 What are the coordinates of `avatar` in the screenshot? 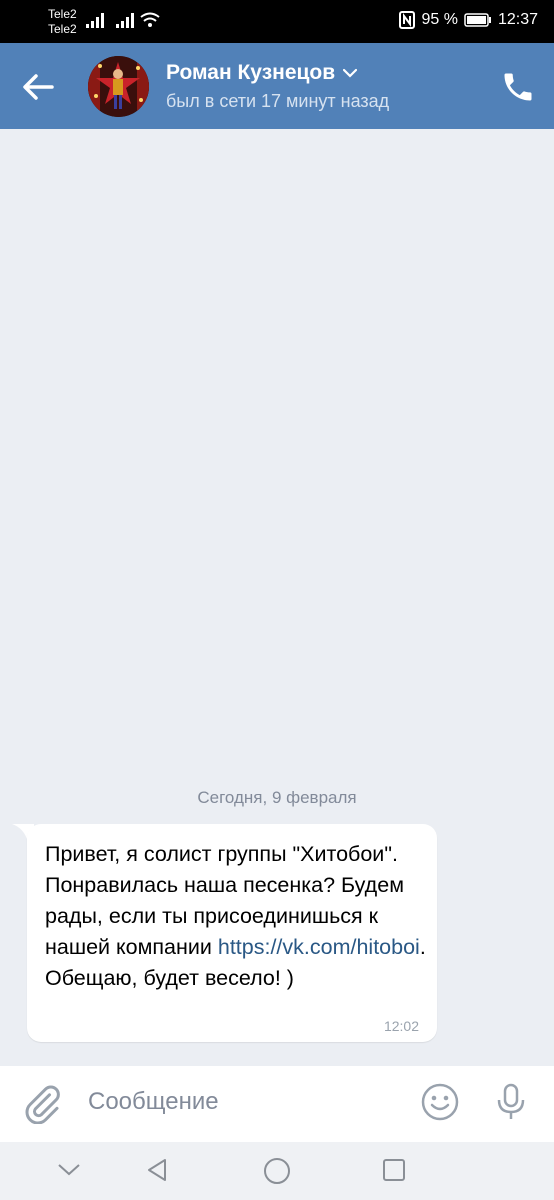 It's located at (118, 86).